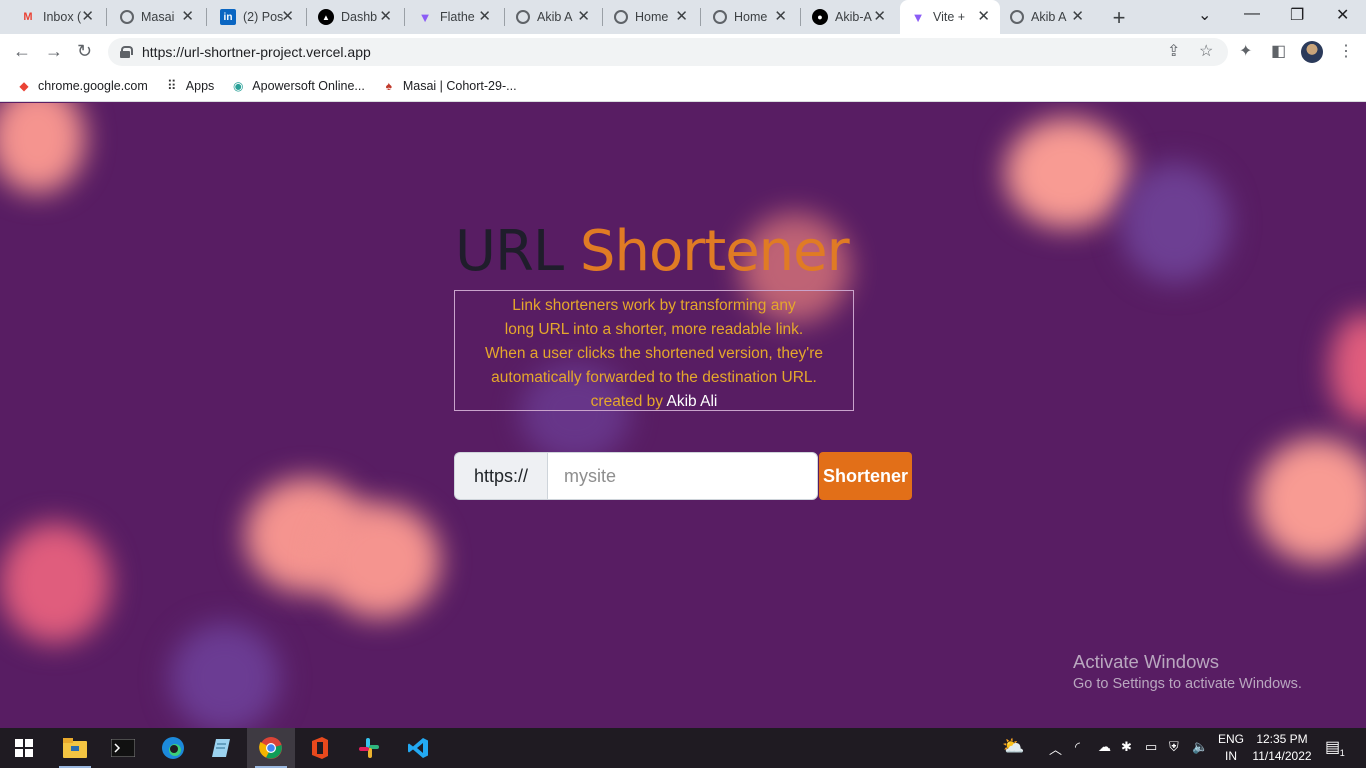  Describe the element at coordinates (326, 17) in the screenshot. I see `vercel-icon: ▲` at that location.